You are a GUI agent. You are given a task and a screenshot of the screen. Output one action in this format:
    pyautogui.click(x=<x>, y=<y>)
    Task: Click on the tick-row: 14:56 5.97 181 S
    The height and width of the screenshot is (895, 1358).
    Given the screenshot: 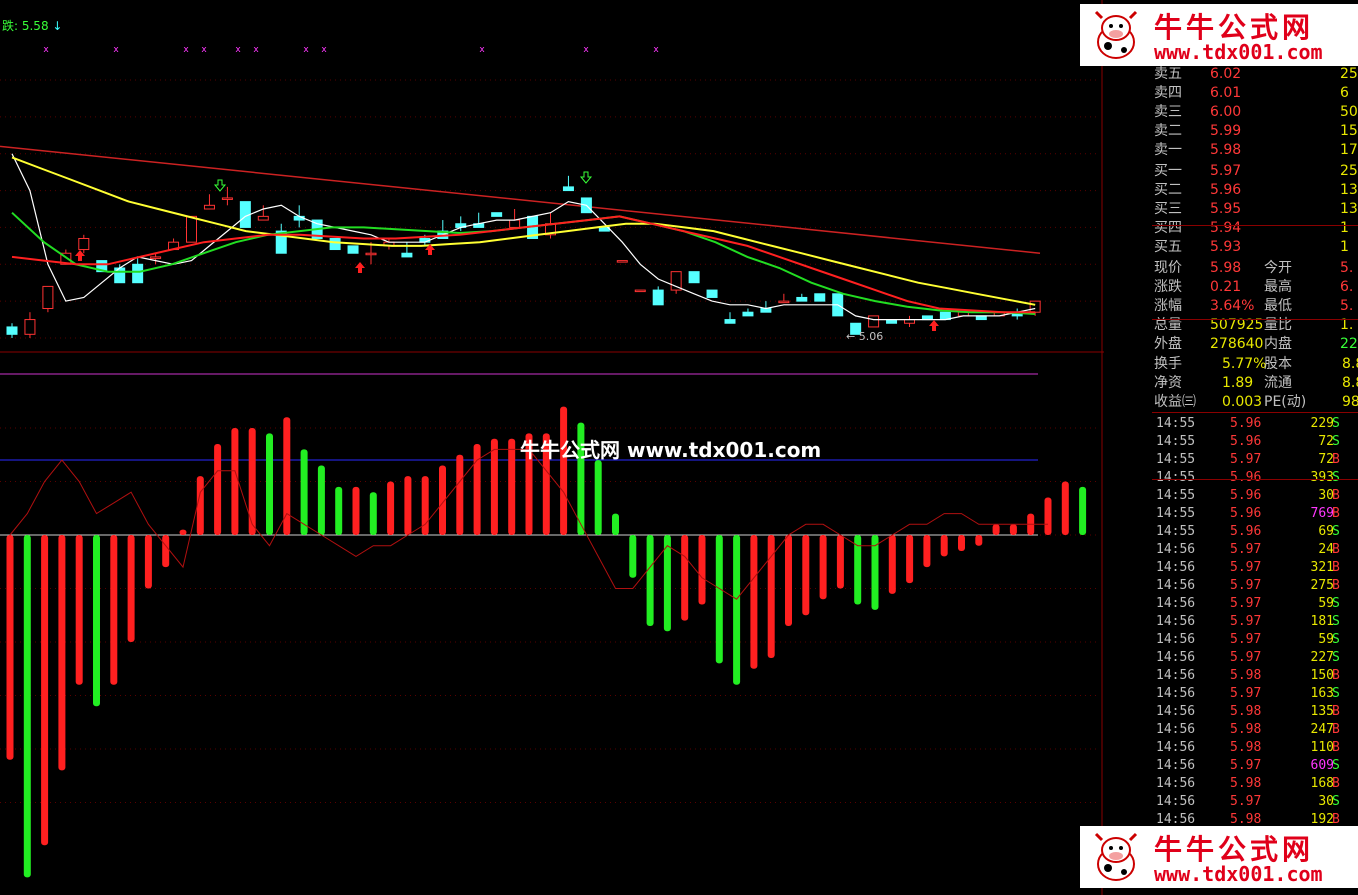 What is the action you would take?
    pyautogui.click(x=1255, y=622)
    